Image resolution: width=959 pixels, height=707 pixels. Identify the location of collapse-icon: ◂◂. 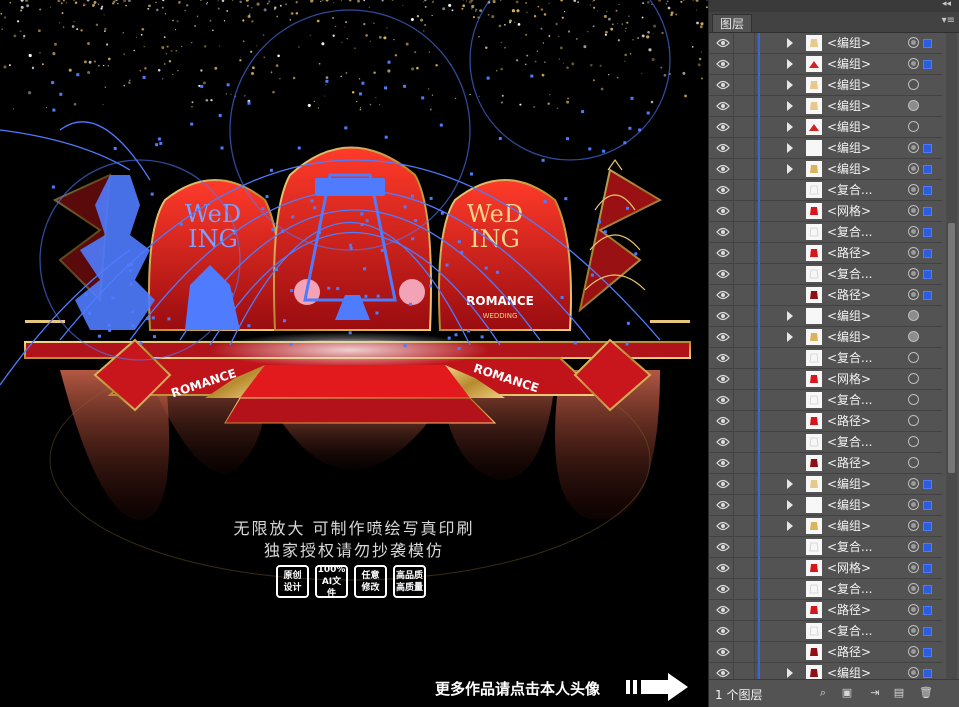
(946, 4).